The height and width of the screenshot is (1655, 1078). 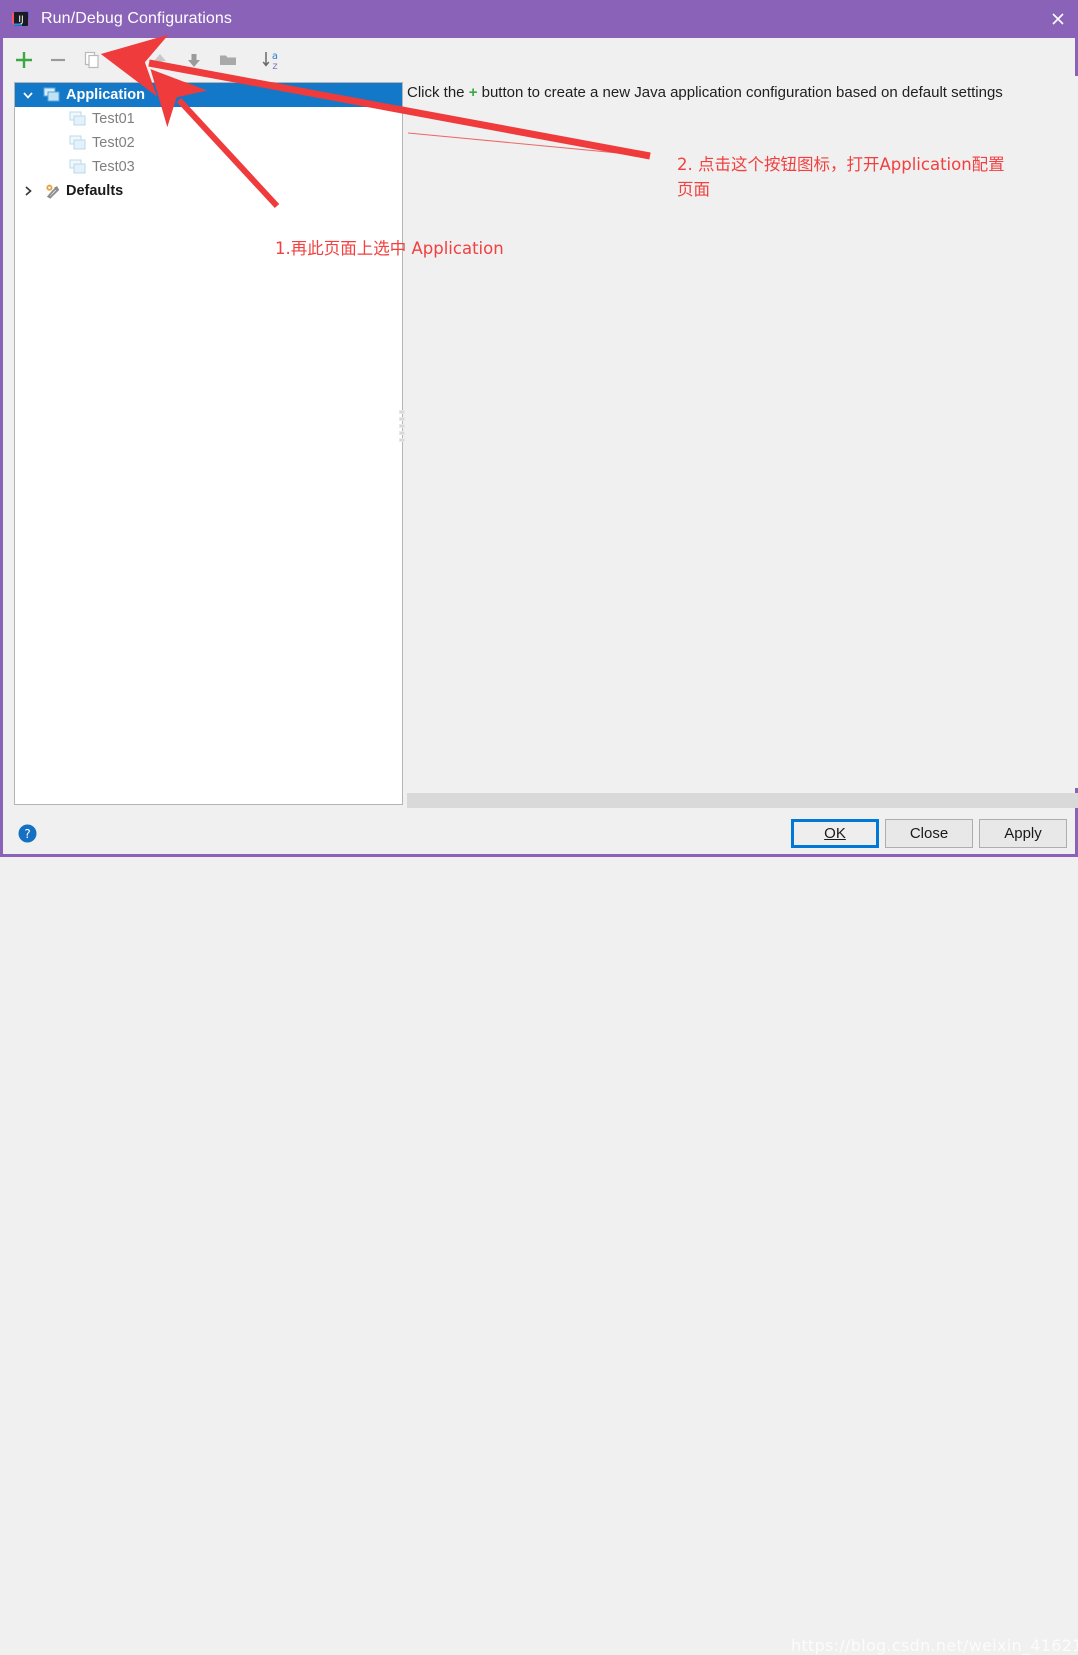 I want to click on edit-defaults-button, so click(x=126, y=62).